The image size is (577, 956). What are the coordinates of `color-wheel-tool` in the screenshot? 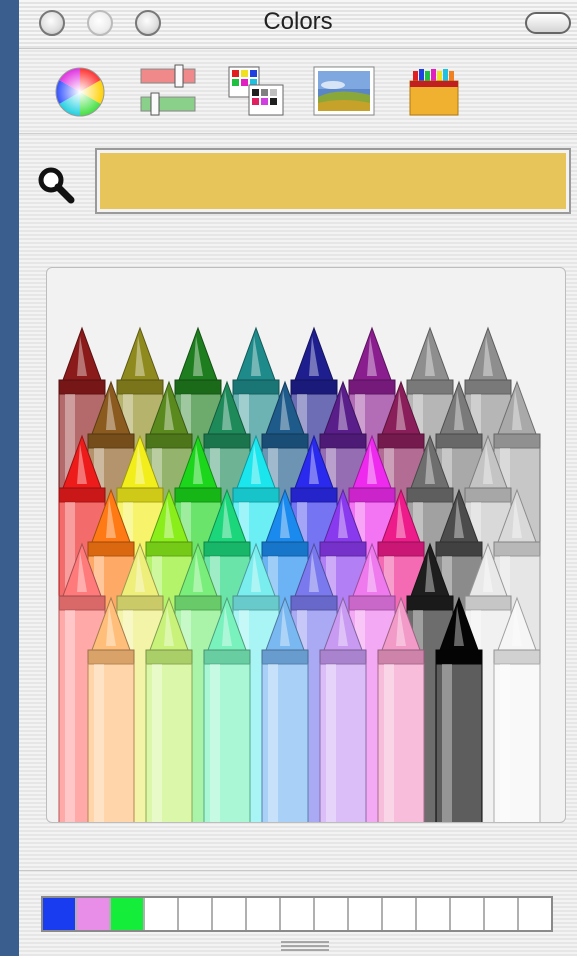 It's located at (80, 92).